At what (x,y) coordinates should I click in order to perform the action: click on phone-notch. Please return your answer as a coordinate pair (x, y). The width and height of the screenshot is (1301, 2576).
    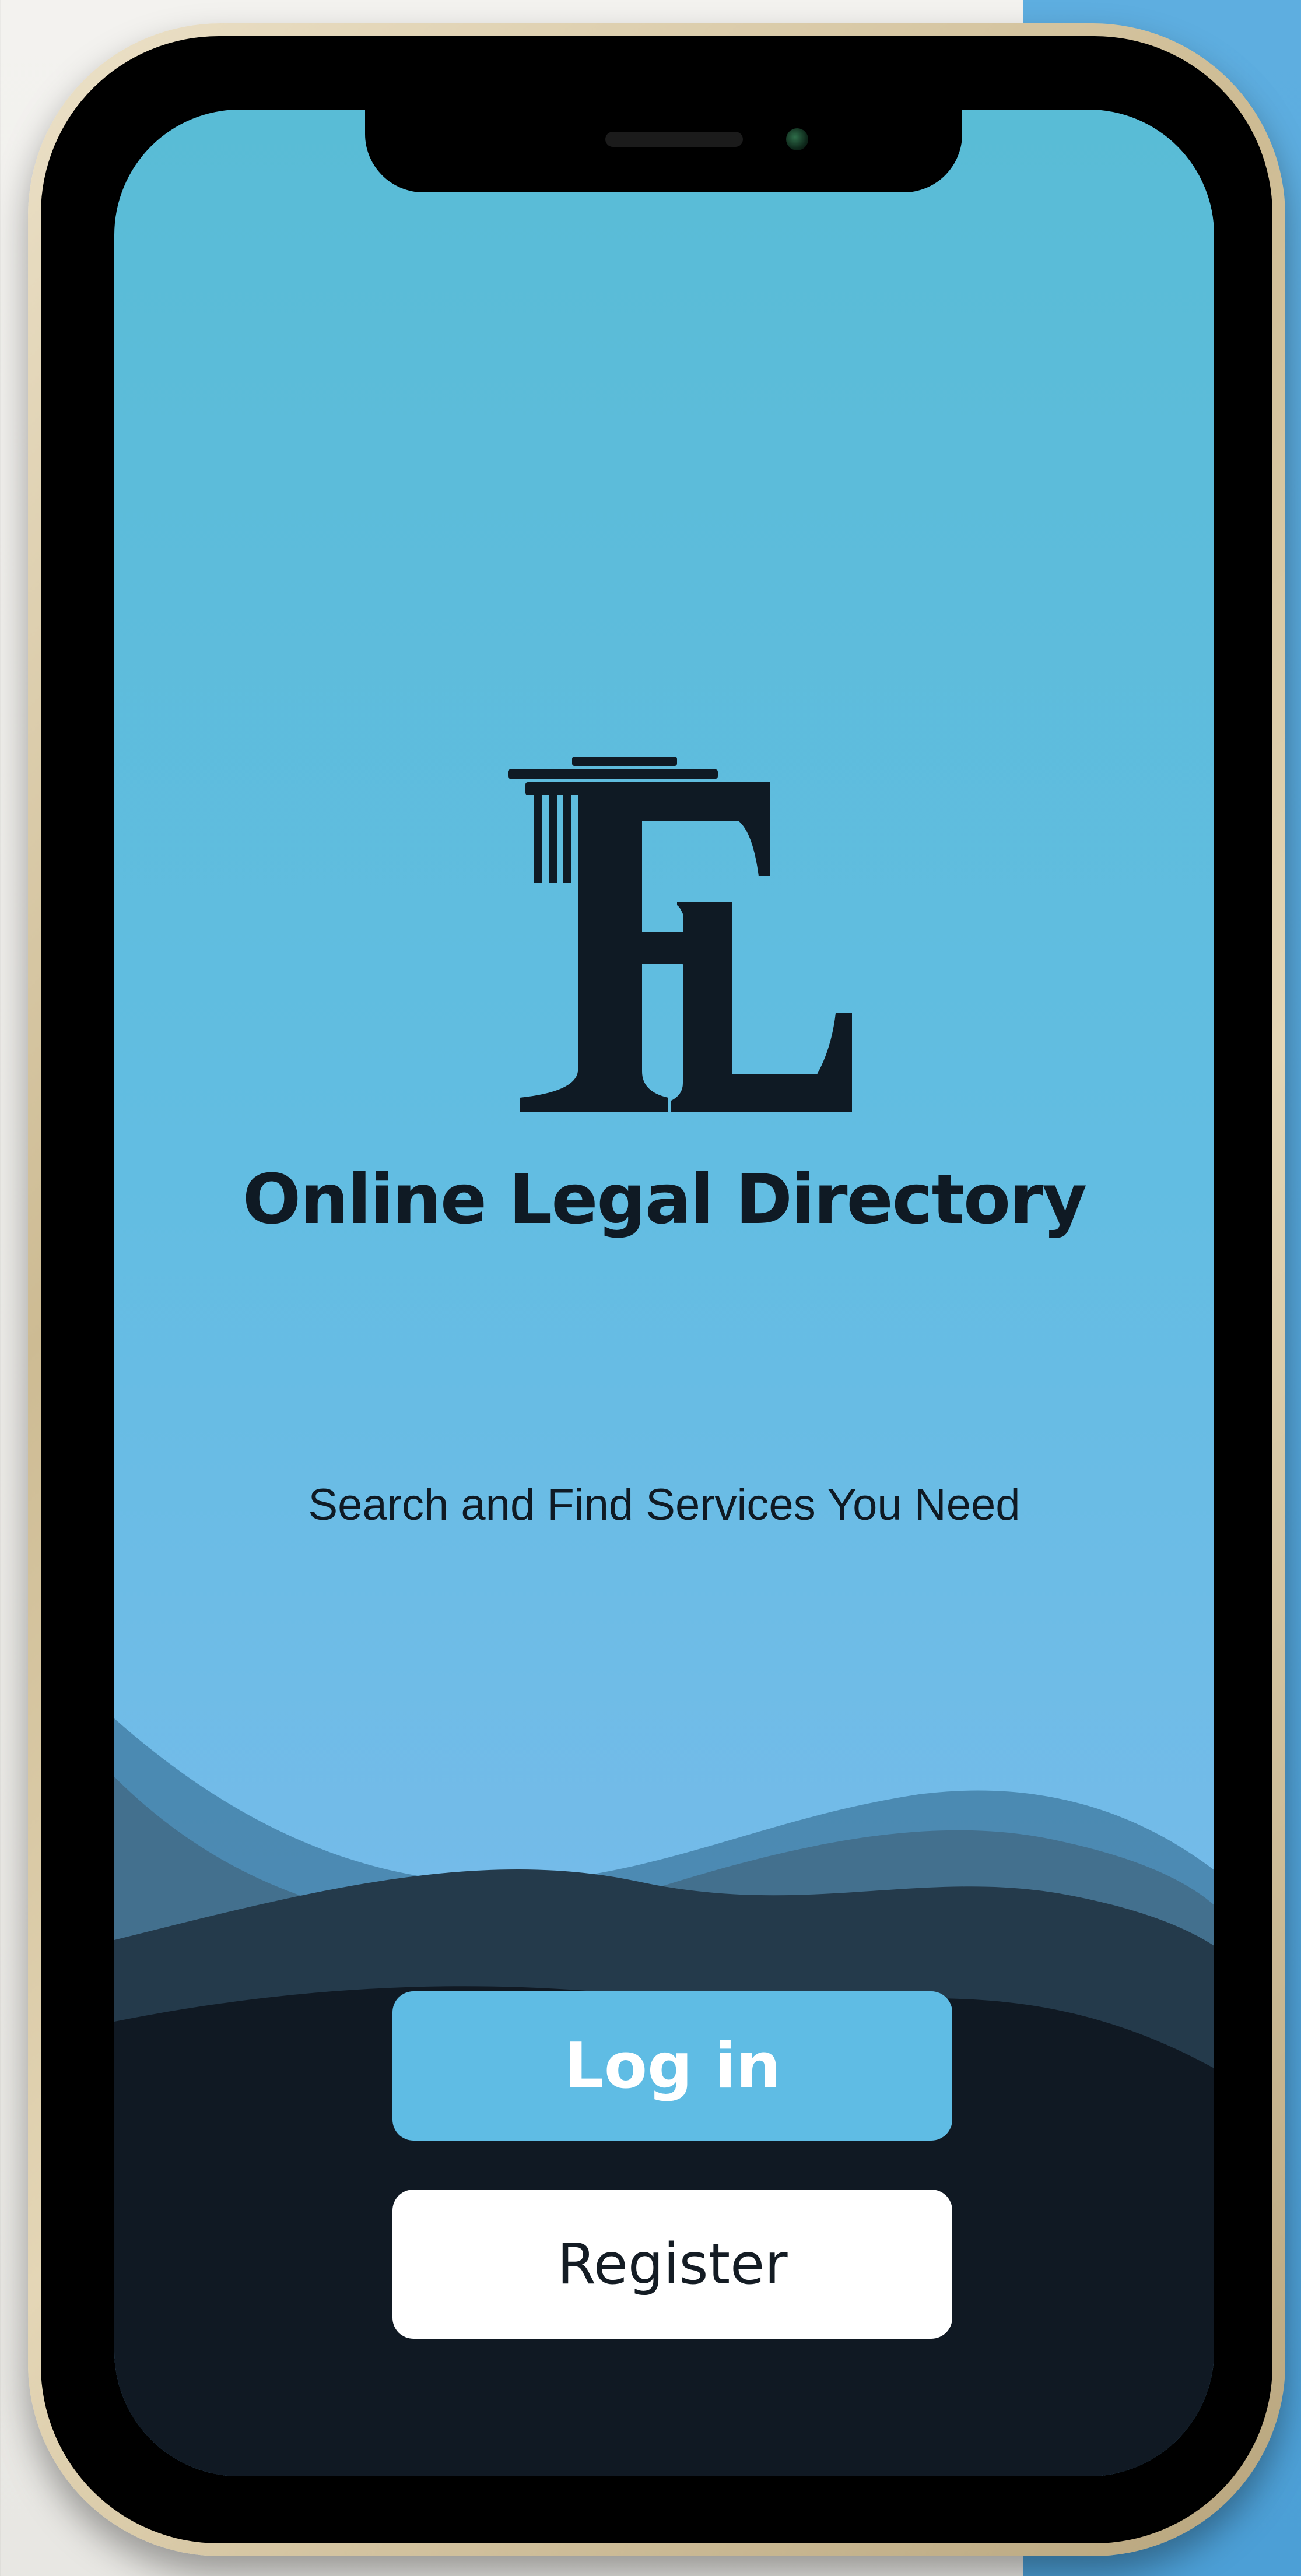
    Looking at the image, I should click on (663, 151).